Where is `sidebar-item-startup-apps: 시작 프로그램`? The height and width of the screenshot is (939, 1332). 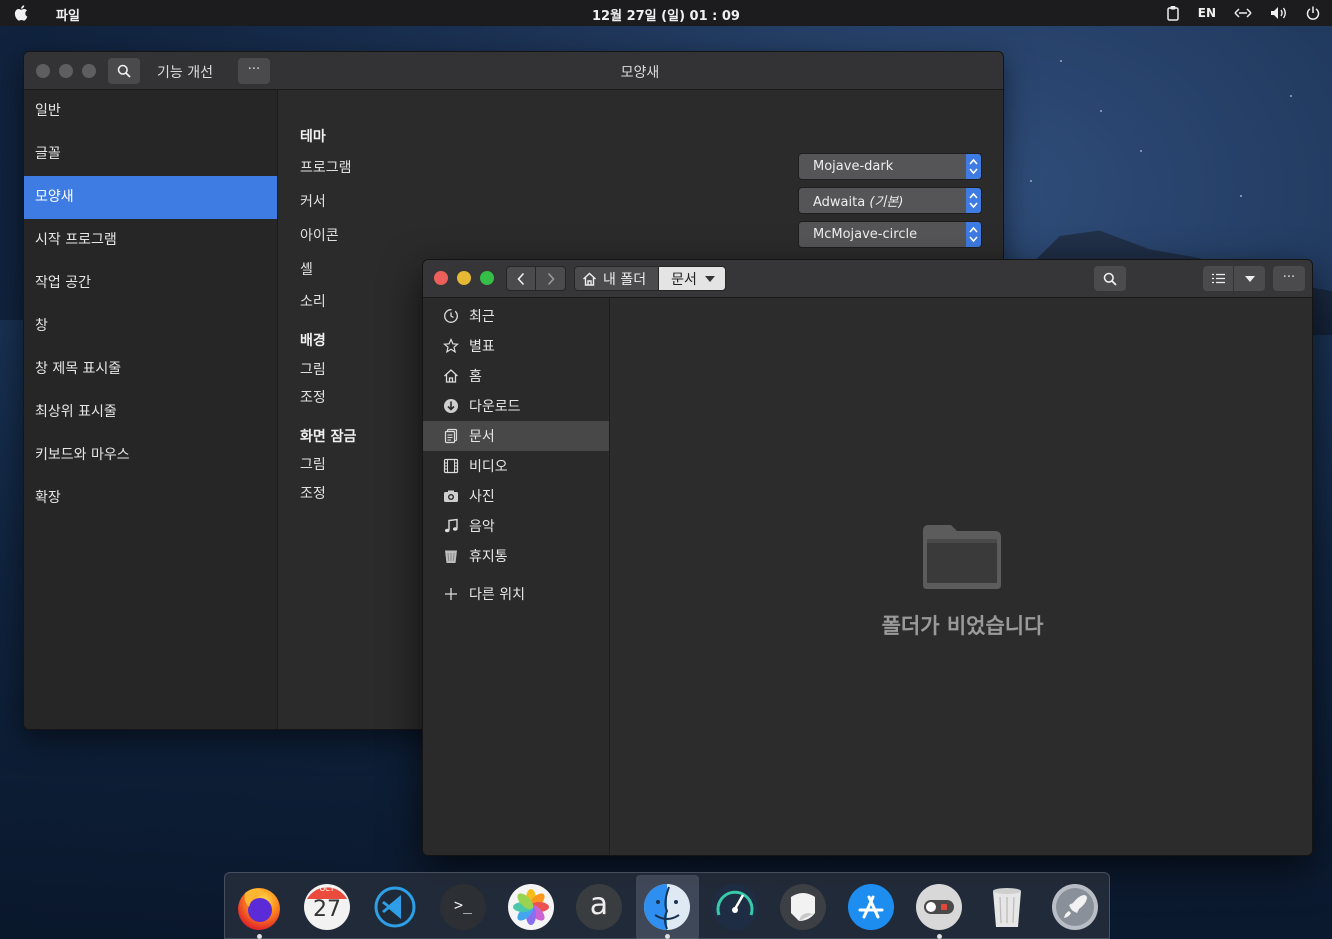
sidebar-item-startup-apps: 시작 프로그램 is located at coordinates (150, 240).